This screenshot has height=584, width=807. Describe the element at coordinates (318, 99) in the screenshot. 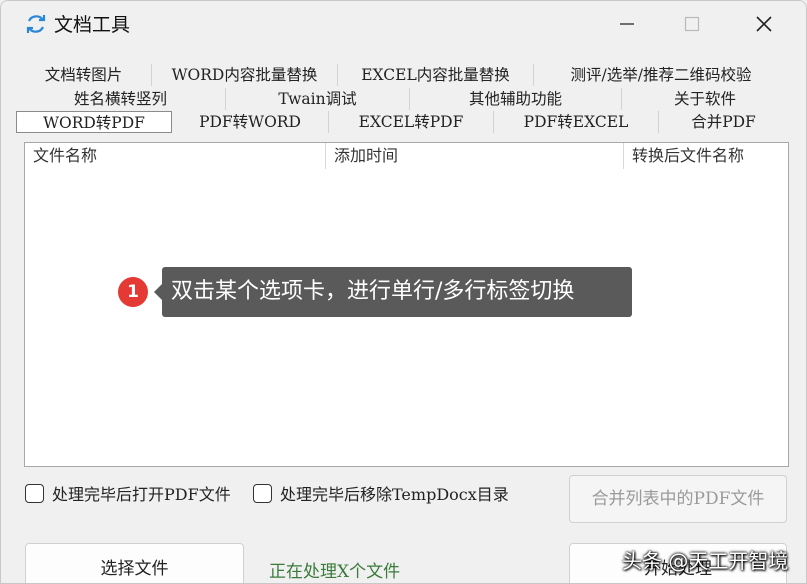

I see `tab-twain-debug: Twain调试` at that location.